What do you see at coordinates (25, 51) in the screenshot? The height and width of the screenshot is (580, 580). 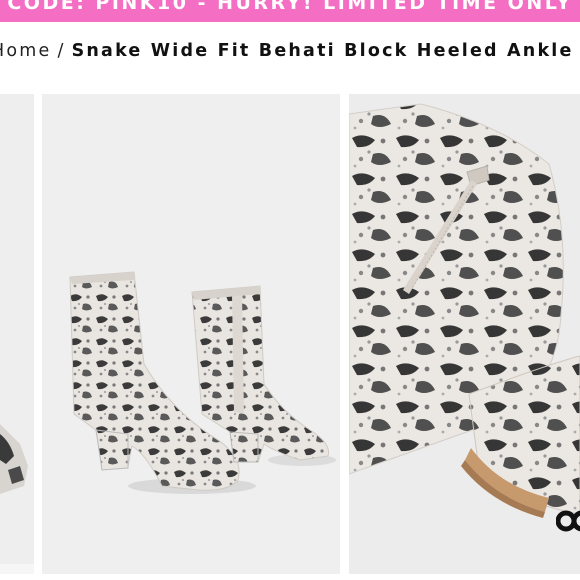 I see `breadcrumb-home-link: Home` at bounding box center [25, 51].